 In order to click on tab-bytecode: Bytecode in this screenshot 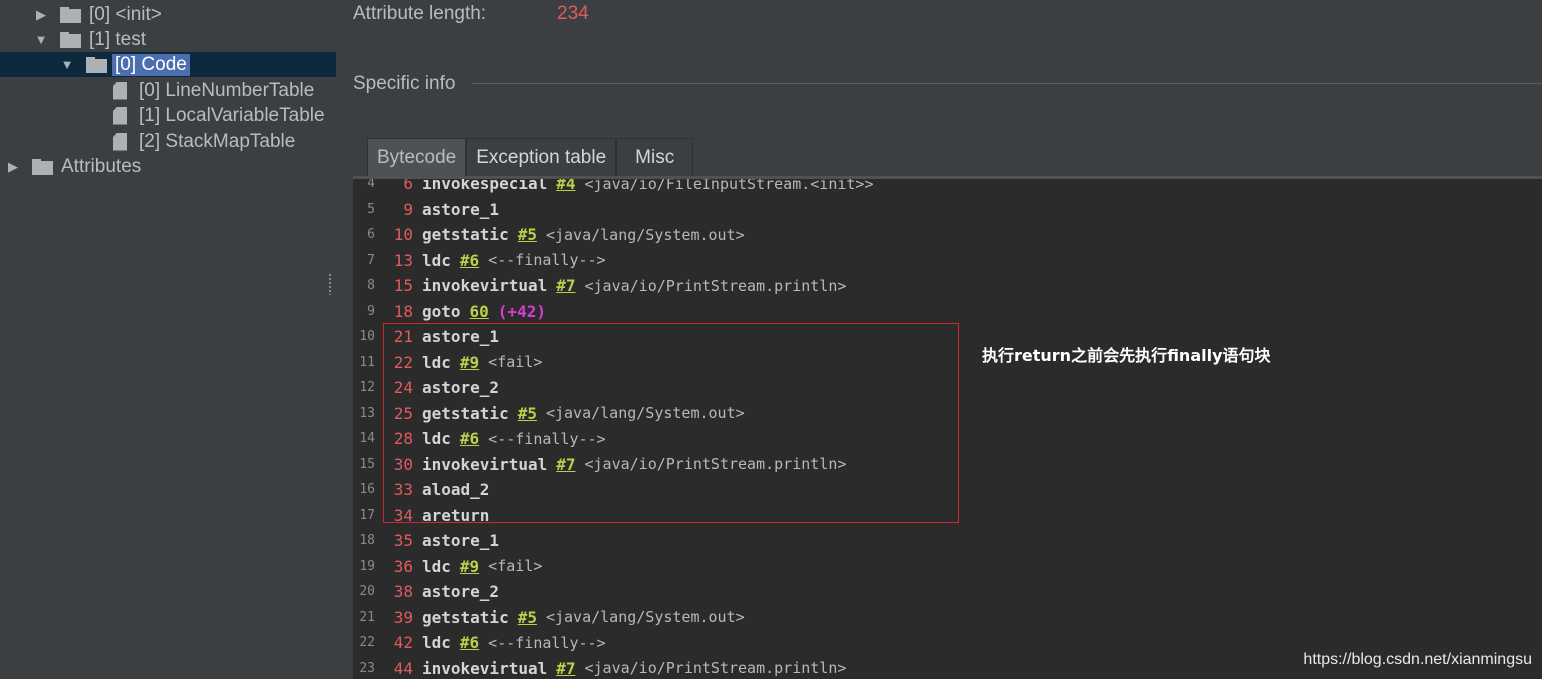, I will do `click(417, 157)`.